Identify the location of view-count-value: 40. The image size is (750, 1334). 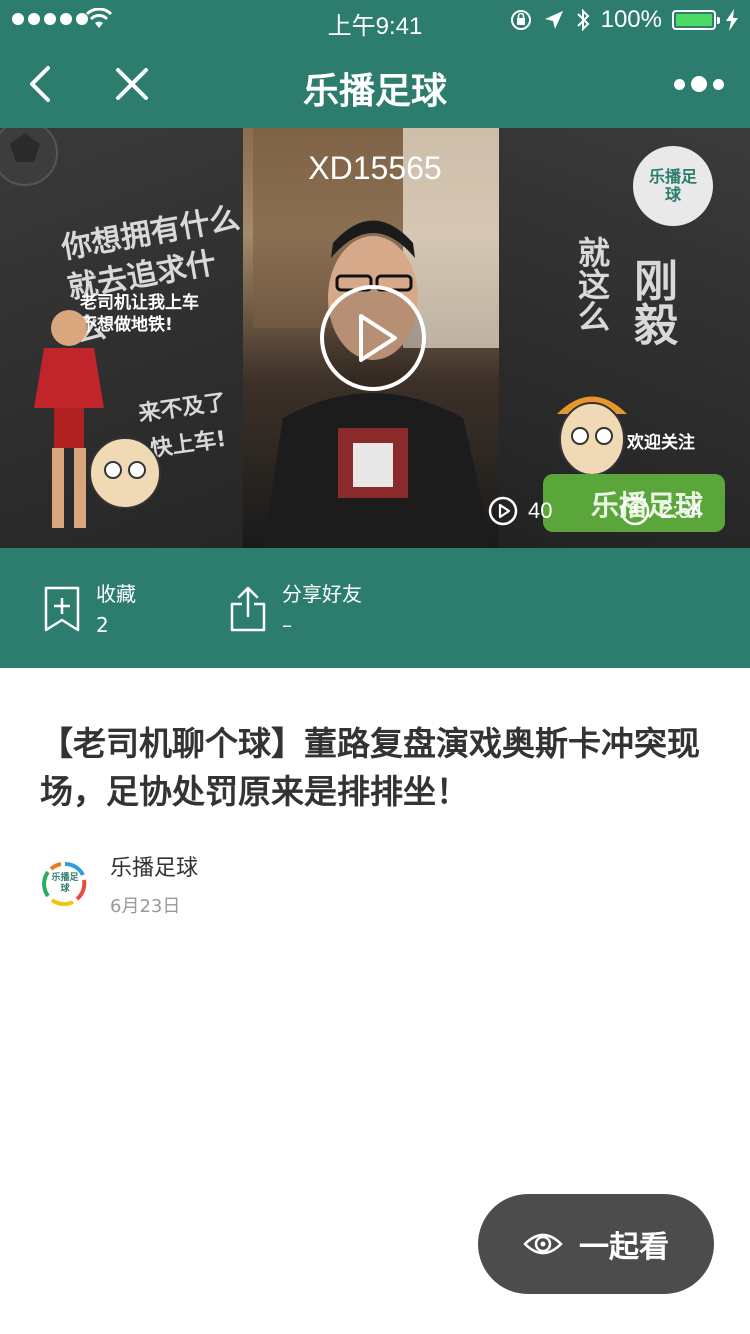
(540, 510).